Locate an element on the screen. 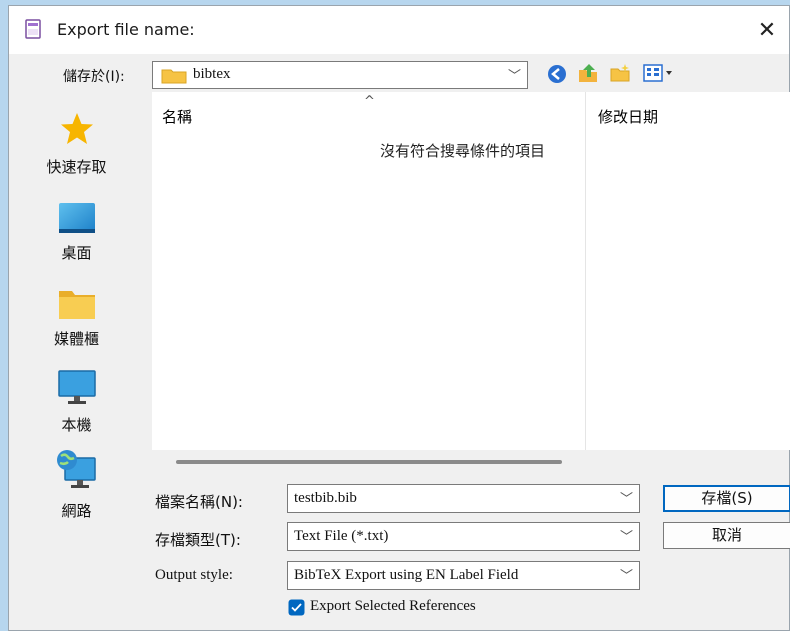  output-style-dropdown: BibTeX Export using EN Label Field ﹀ is located at coordinates (463, 575).